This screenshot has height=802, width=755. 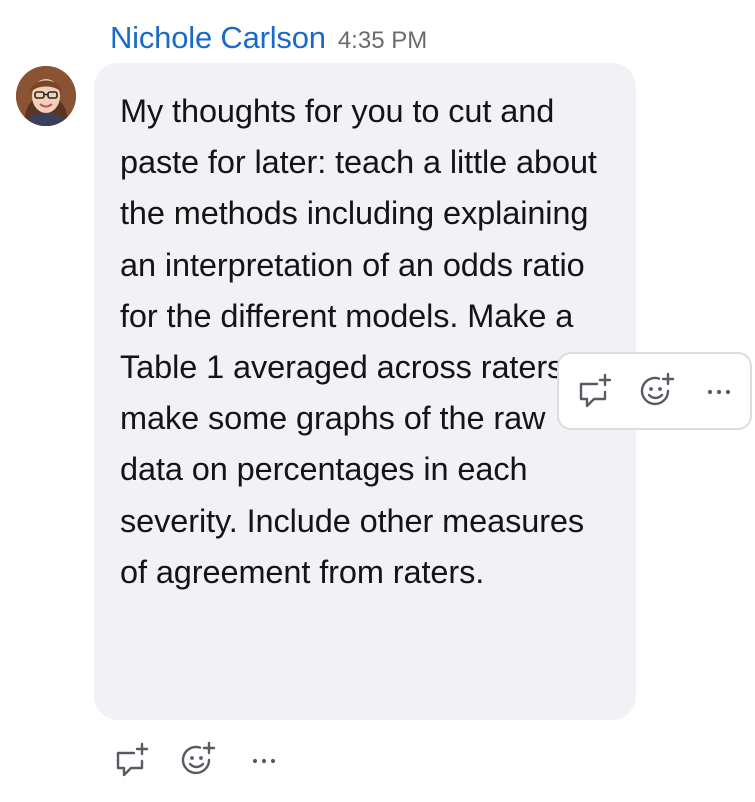 I want to click on sender-name: Nichole Carlson, so click(x=218, y=38).